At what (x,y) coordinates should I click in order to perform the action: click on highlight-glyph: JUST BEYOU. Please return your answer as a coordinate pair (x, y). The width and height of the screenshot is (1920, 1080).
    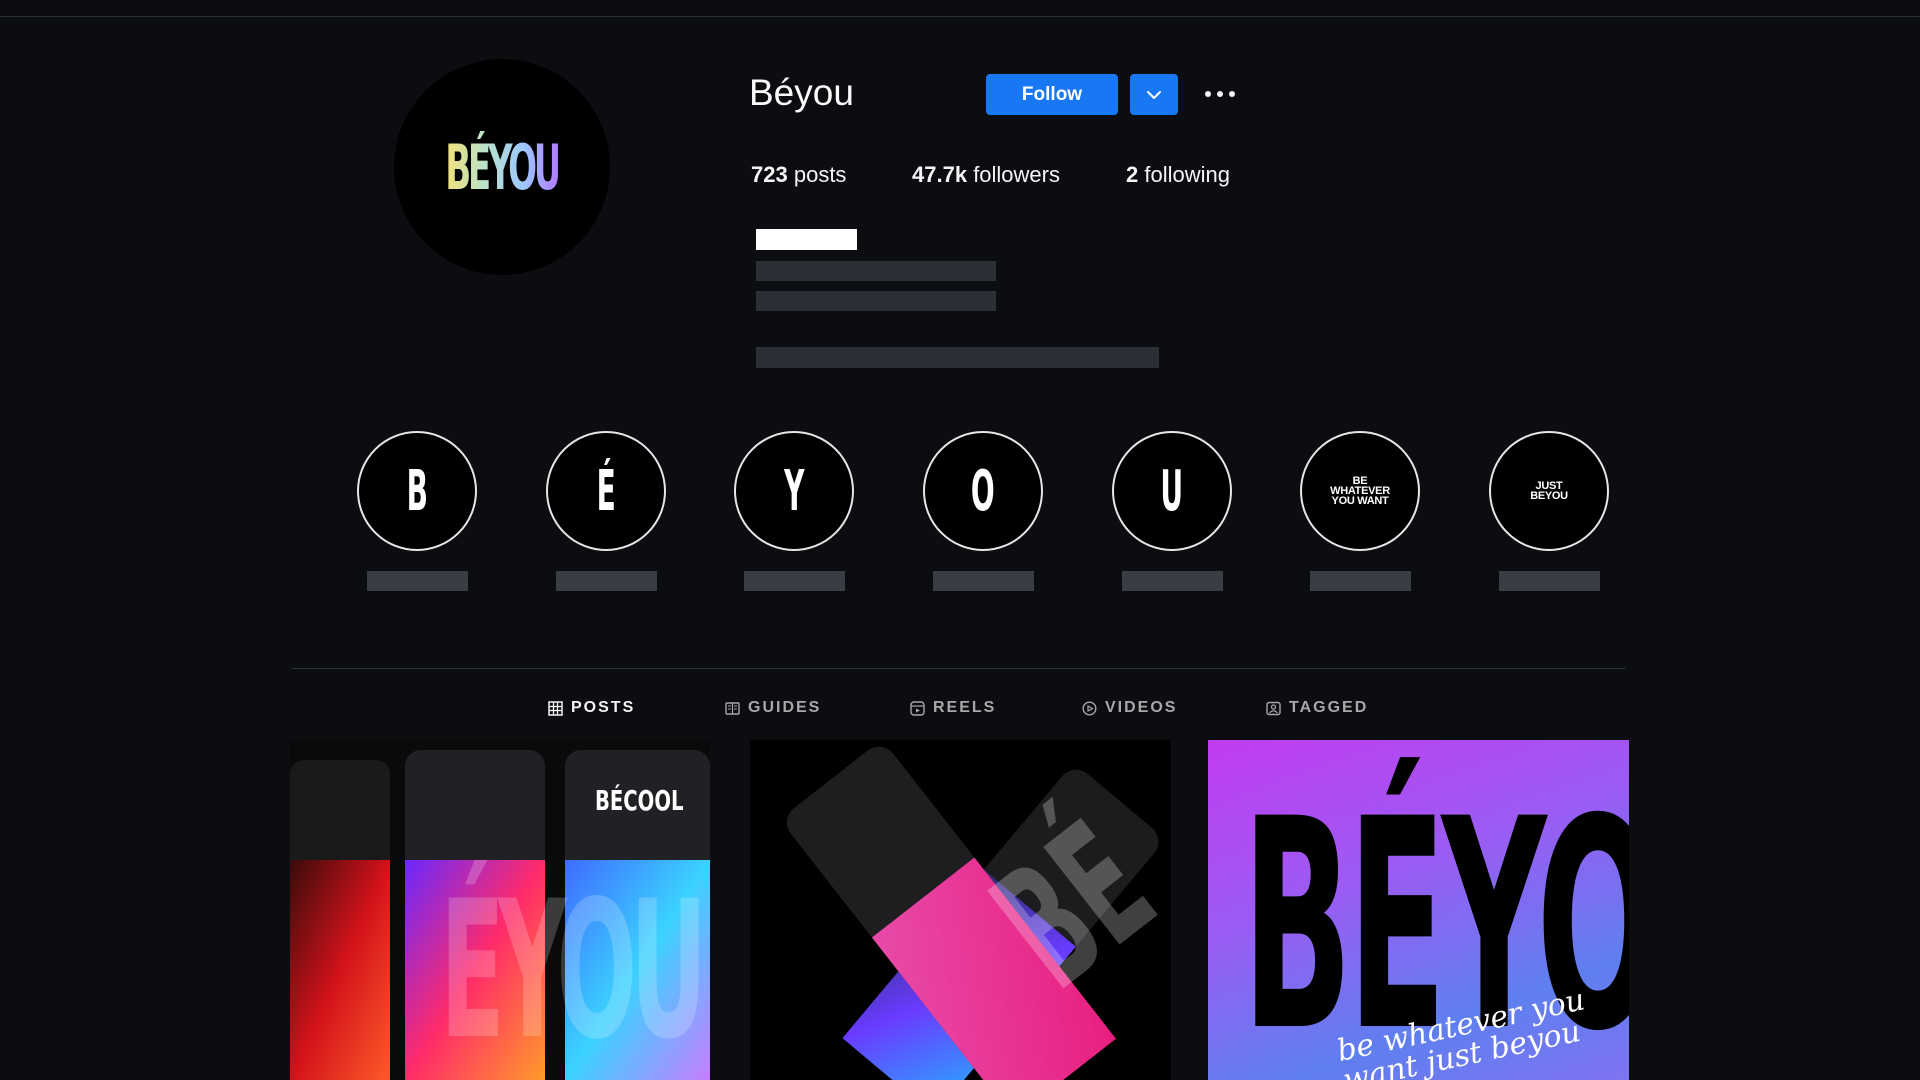
    Looking at the image, I should click on (1549, 491).